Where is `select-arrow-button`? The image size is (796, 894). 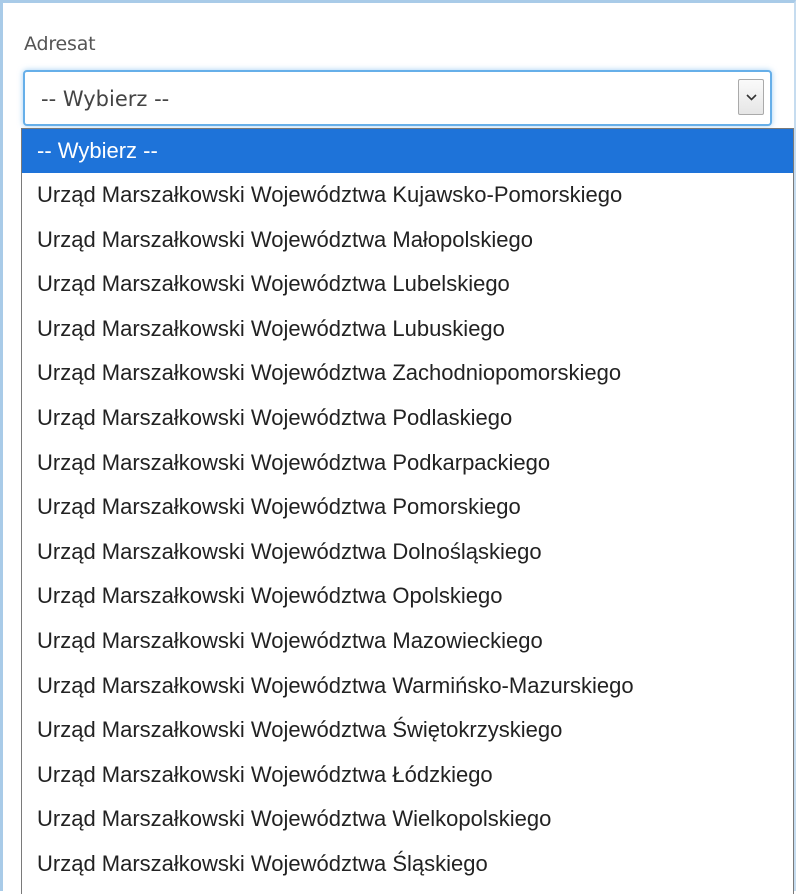 select-arrow-button is located at coordinates (751, 97).